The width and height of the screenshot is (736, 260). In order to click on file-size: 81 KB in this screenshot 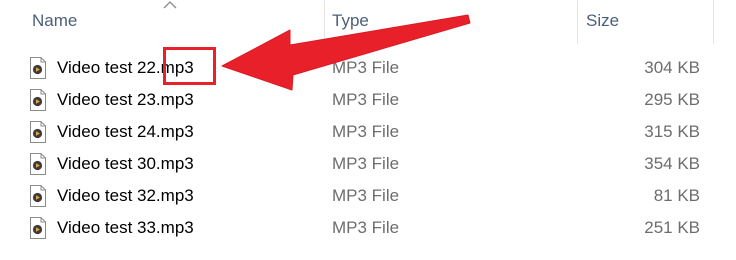, I will do `click(676, 195)`.